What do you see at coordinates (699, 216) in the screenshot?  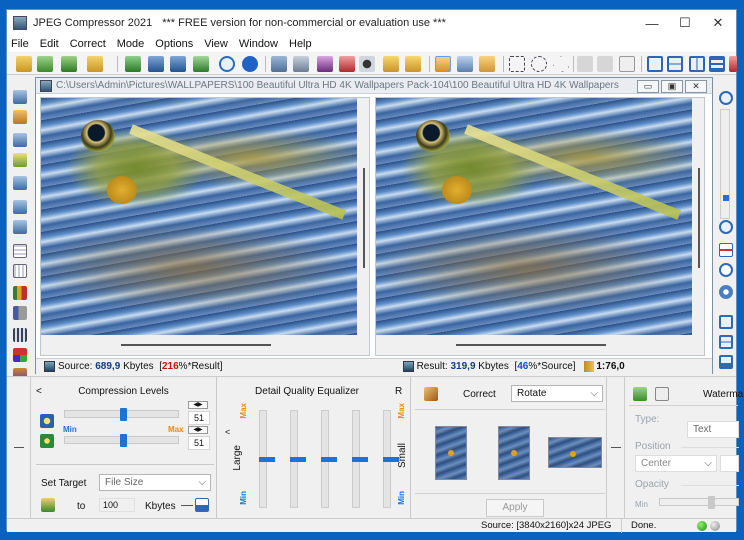 I see `result-vscrollbar` at bounding box center [699, 216].